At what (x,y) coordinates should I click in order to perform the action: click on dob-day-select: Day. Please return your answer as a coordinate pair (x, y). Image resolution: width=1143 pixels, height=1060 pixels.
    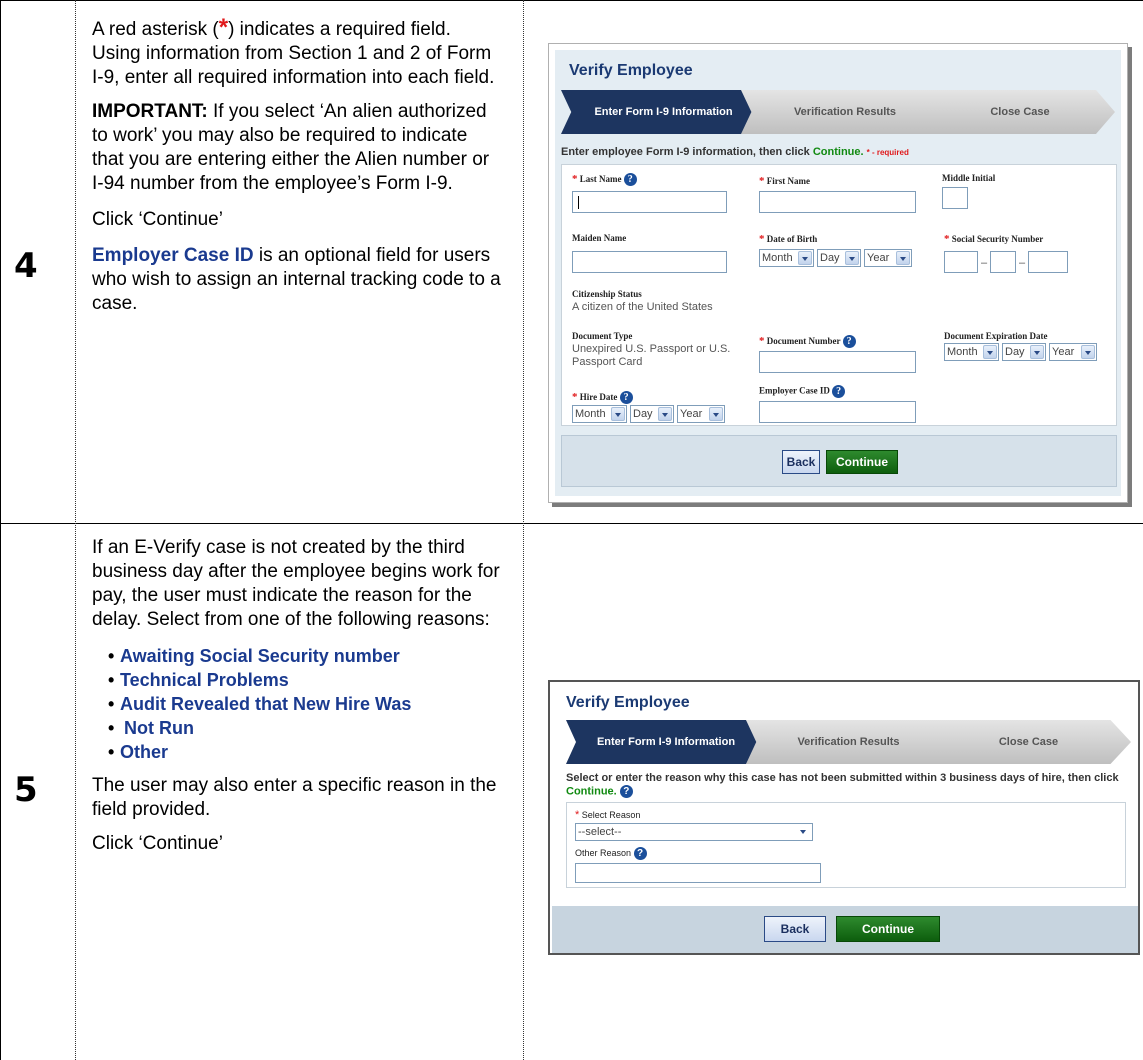
    Looking at the image, I should click on (839, 258).